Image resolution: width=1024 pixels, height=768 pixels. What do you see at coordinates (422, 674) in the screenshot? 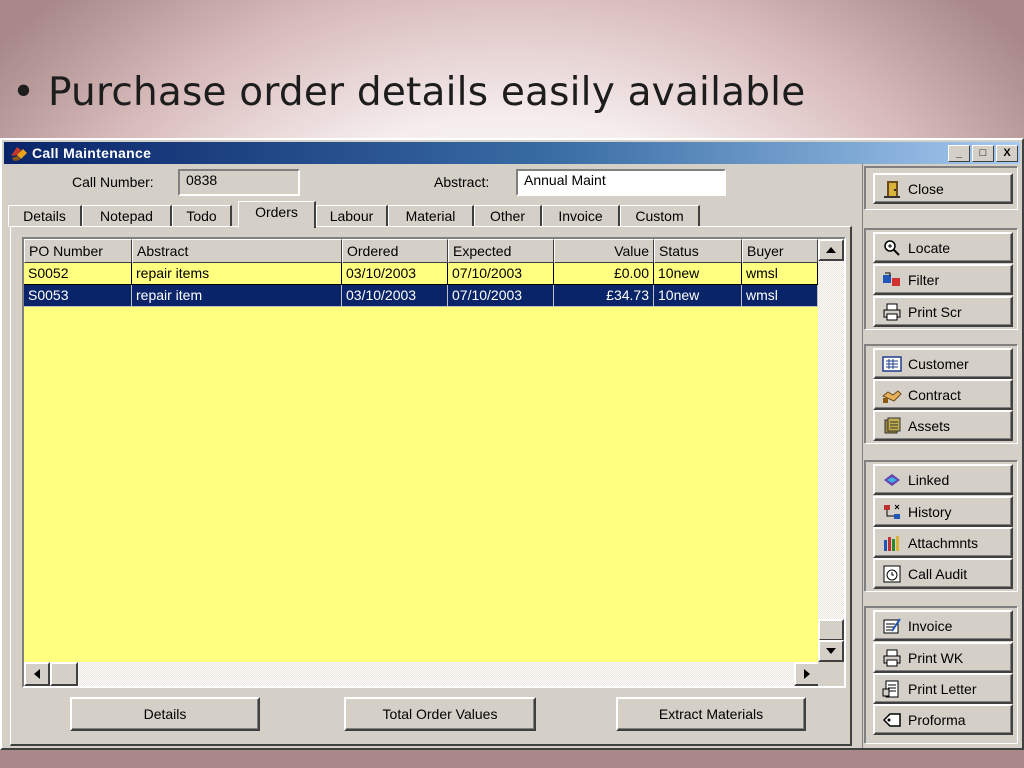
I see `horizontal-scrollbar` at bounding box center [422, 674].